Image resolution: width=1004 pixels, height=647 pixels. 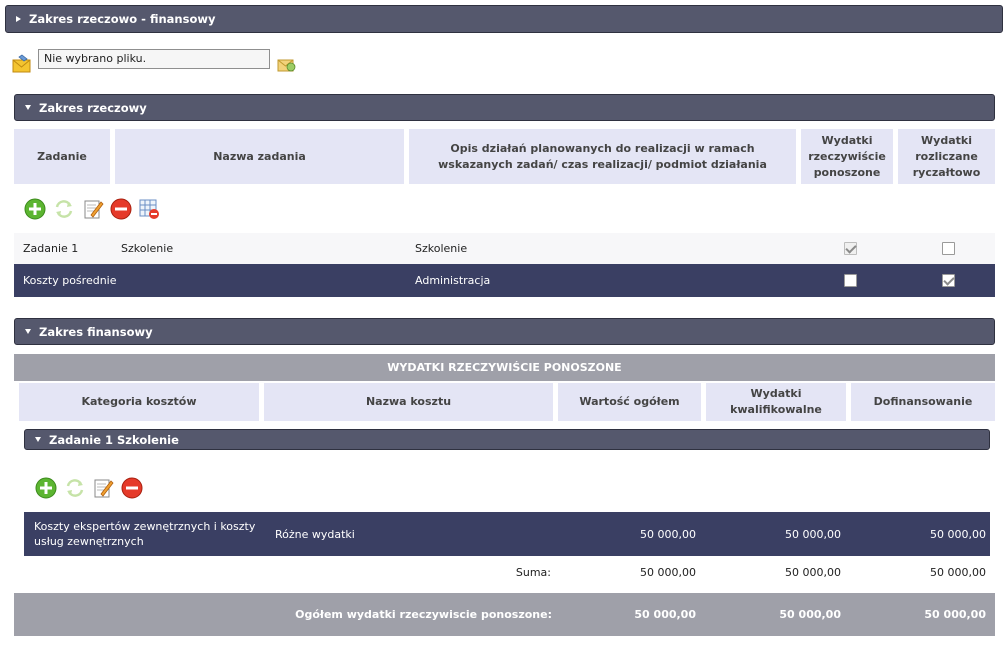 I want to click on cell-zadanie: Zadanie 1, so click(x=51, y=248).